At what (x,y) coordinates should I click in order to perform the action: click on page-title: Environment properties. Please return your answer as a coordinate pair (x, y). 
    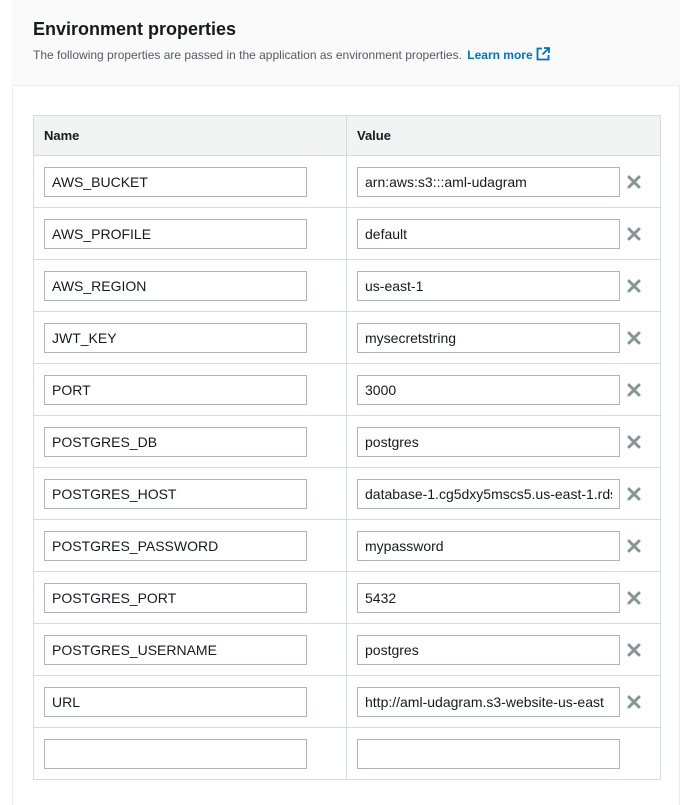
    Looking at the image, I should click on (135, 29).